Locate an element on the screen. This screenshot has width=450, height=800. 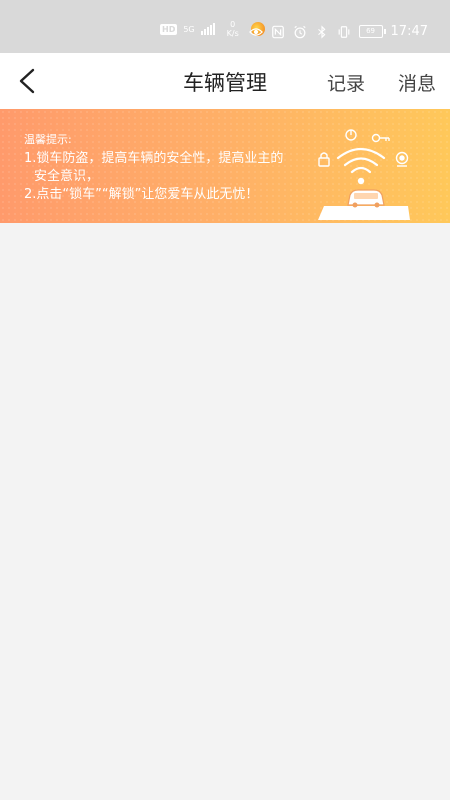
status-time: 17:47 is located at coordinates (409, 31).